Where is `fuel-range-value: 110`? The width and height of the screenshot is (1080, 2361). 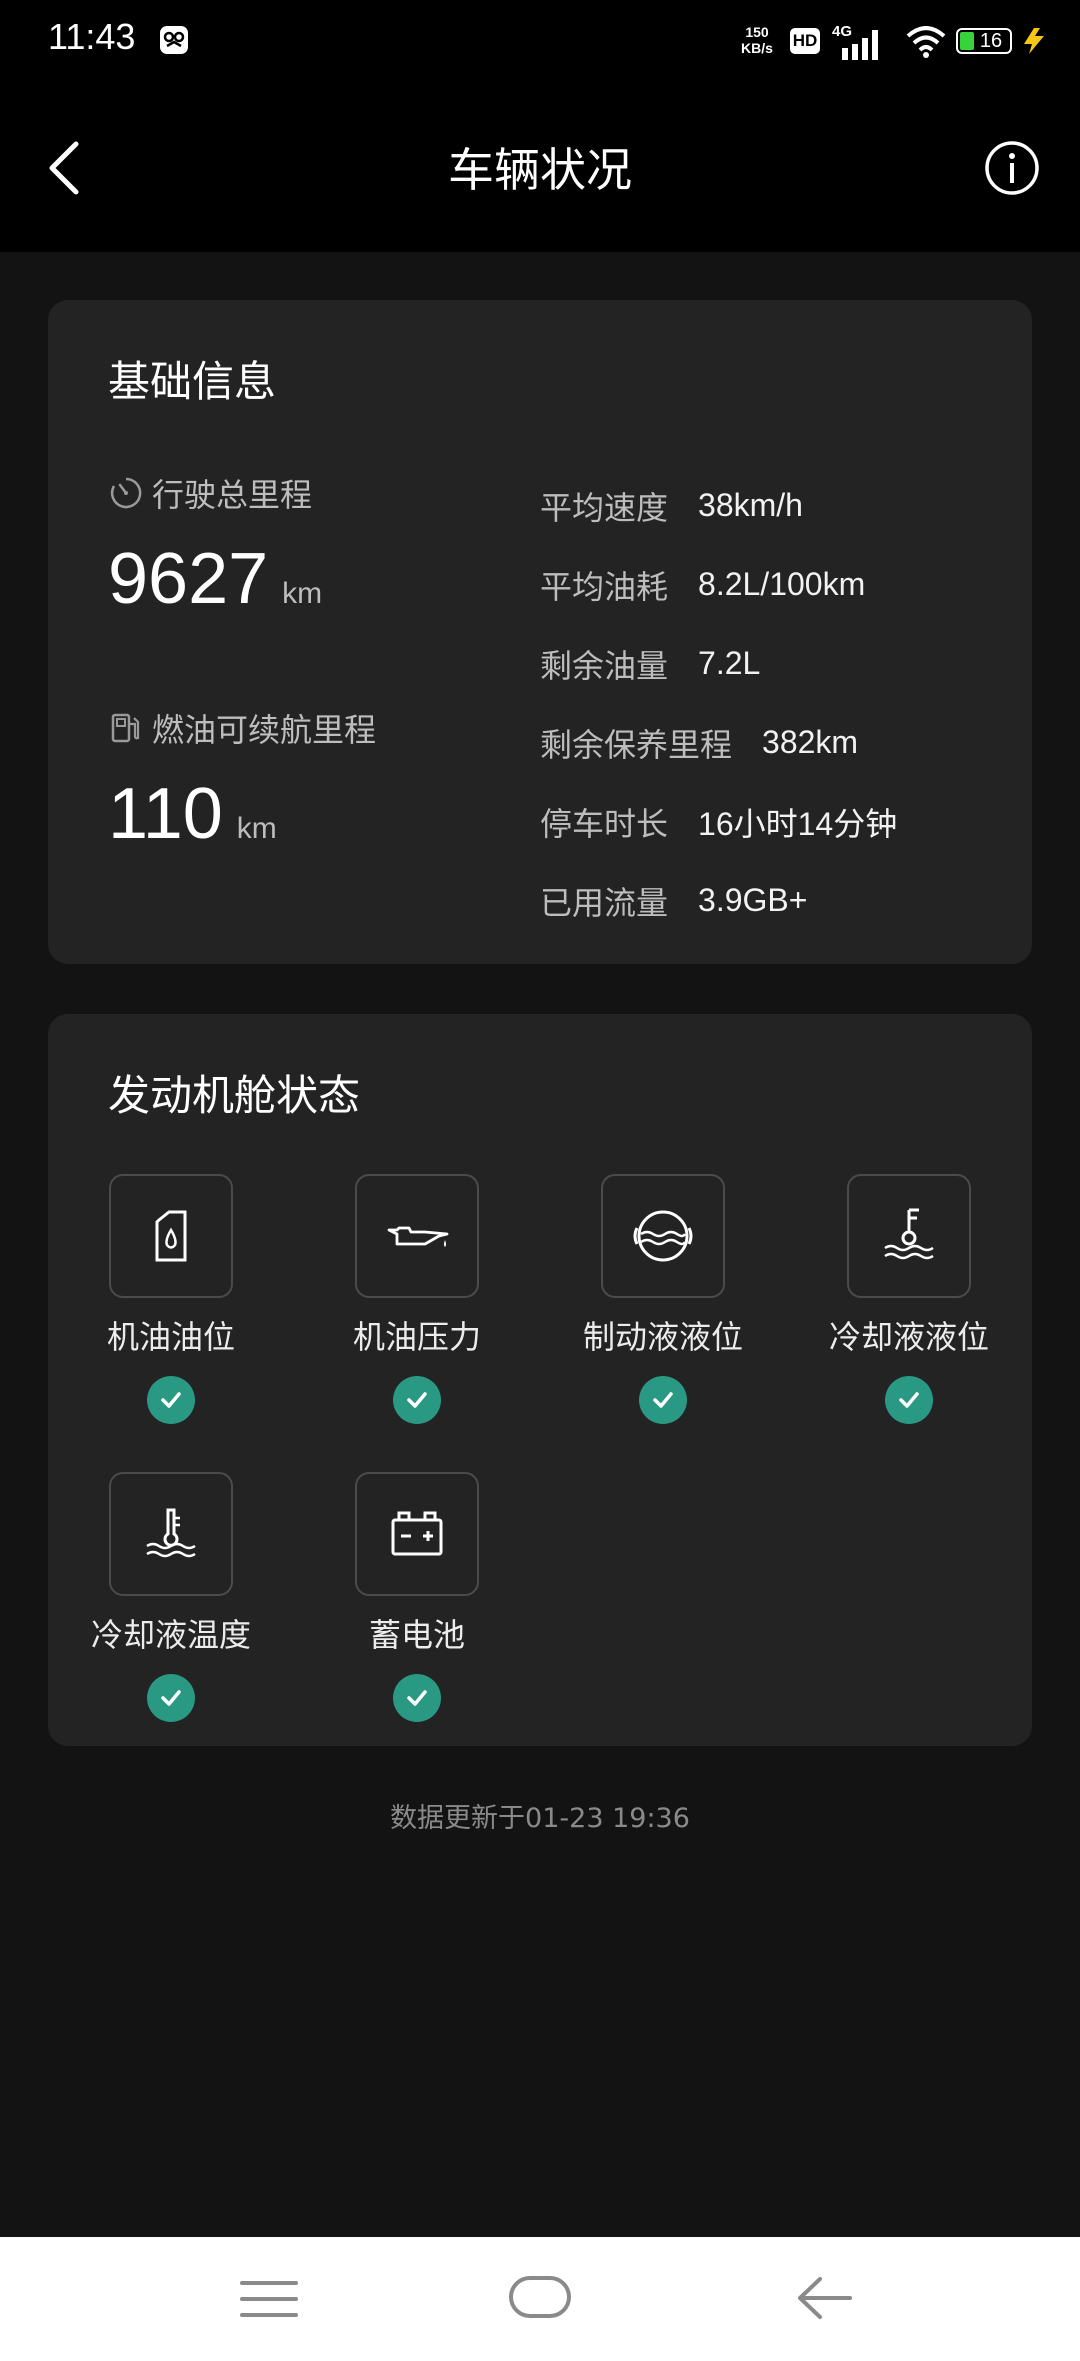 fuel-range-value: 110 is located at coordinates (165, 814).